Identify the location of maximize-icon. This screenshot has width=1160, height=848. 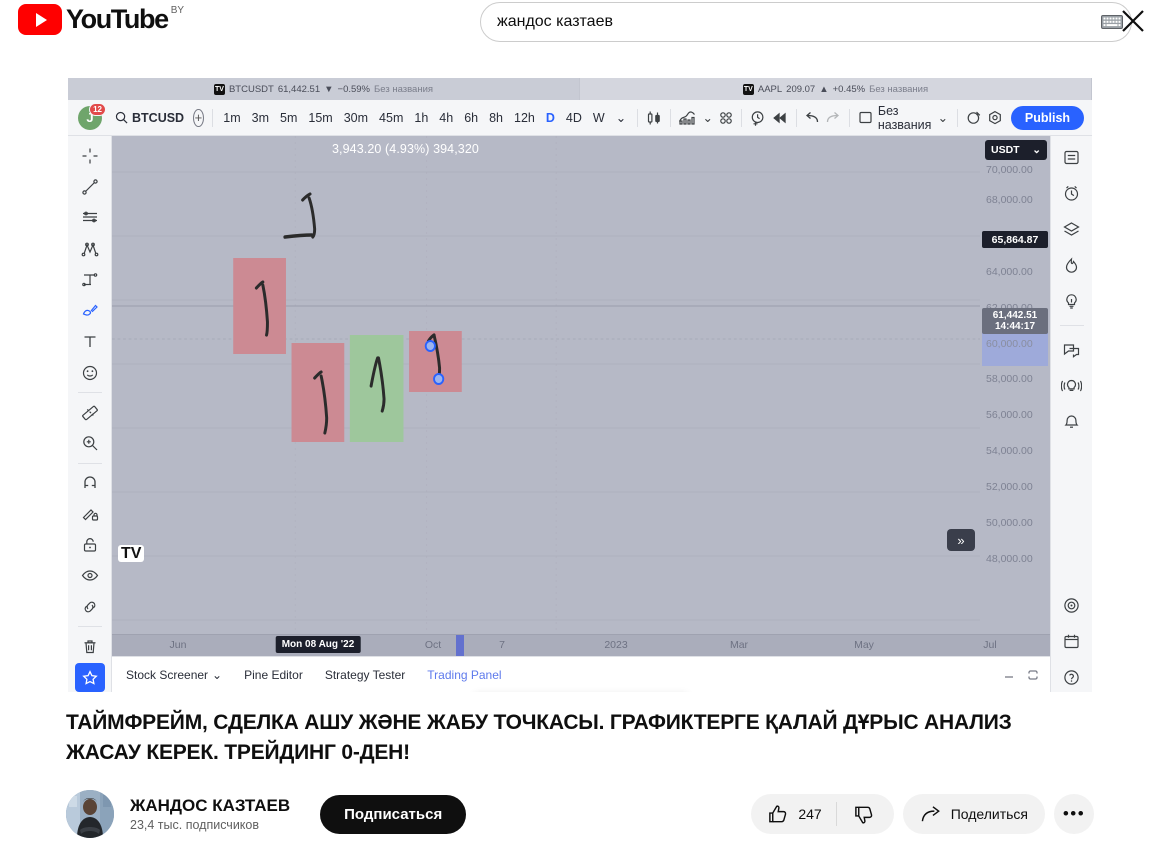
(1033, 675).